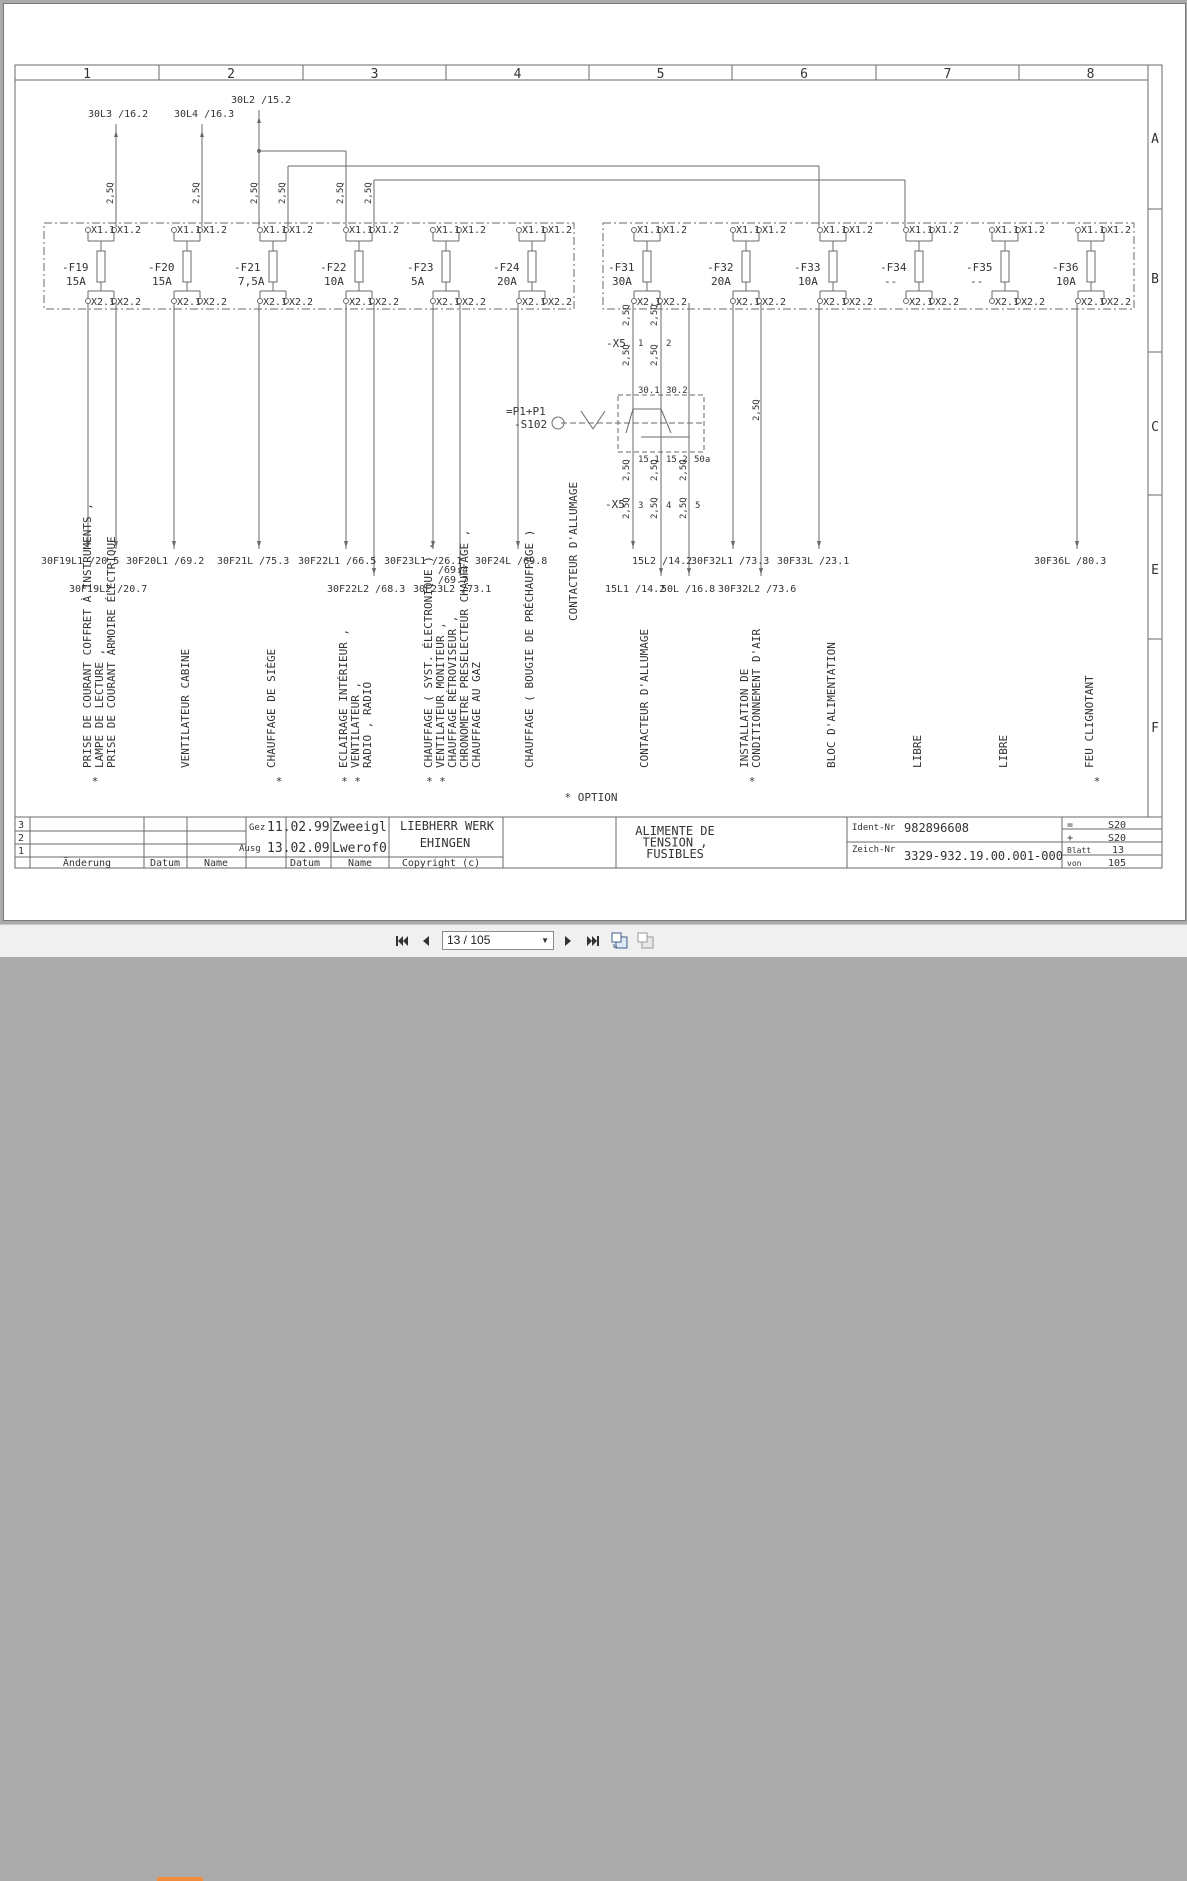 The image size is (1187, 1881). I want to click on row-letter: E, so click(1155, 570).